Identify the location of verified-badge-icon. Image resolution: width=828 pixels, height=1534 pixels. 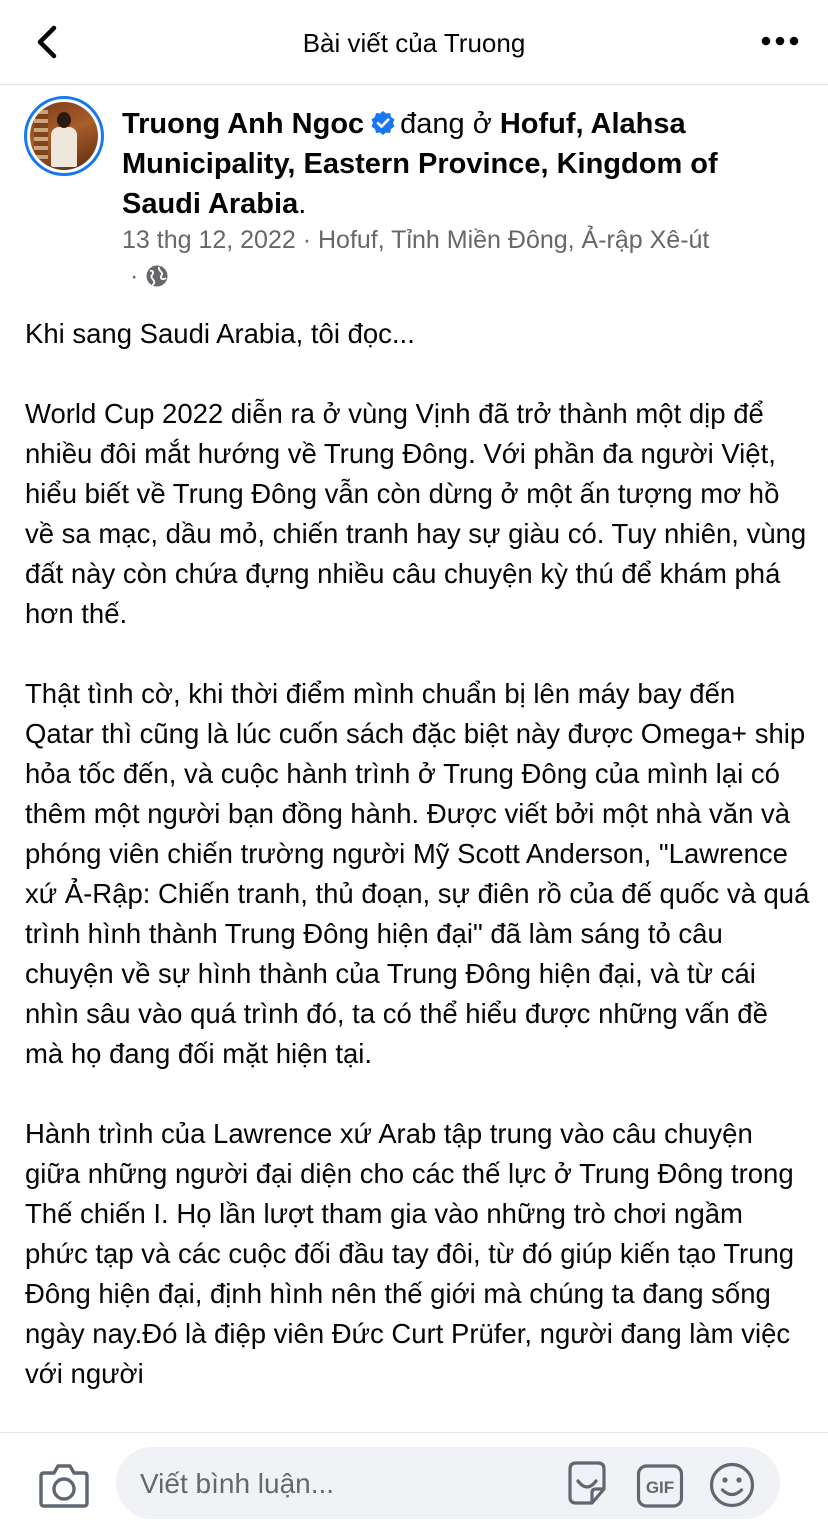
(383, 123).